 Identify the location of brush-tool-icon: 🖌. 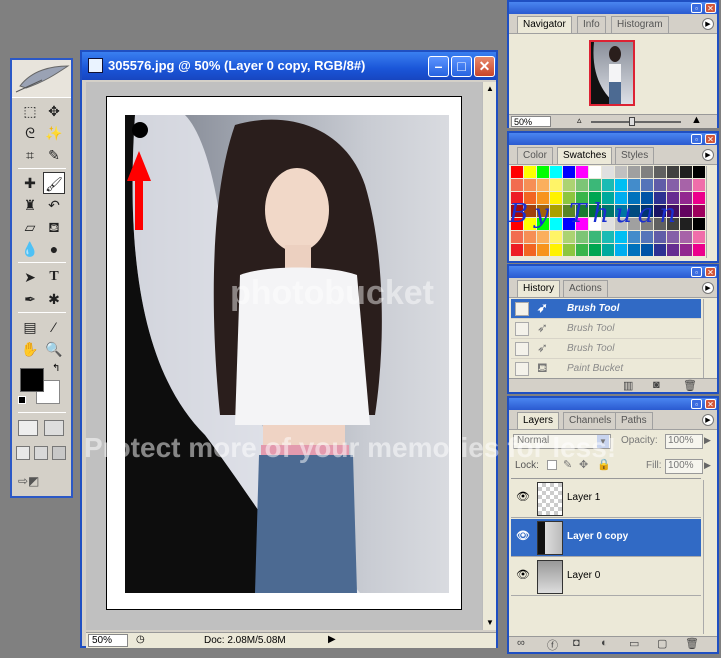
(54, 183).